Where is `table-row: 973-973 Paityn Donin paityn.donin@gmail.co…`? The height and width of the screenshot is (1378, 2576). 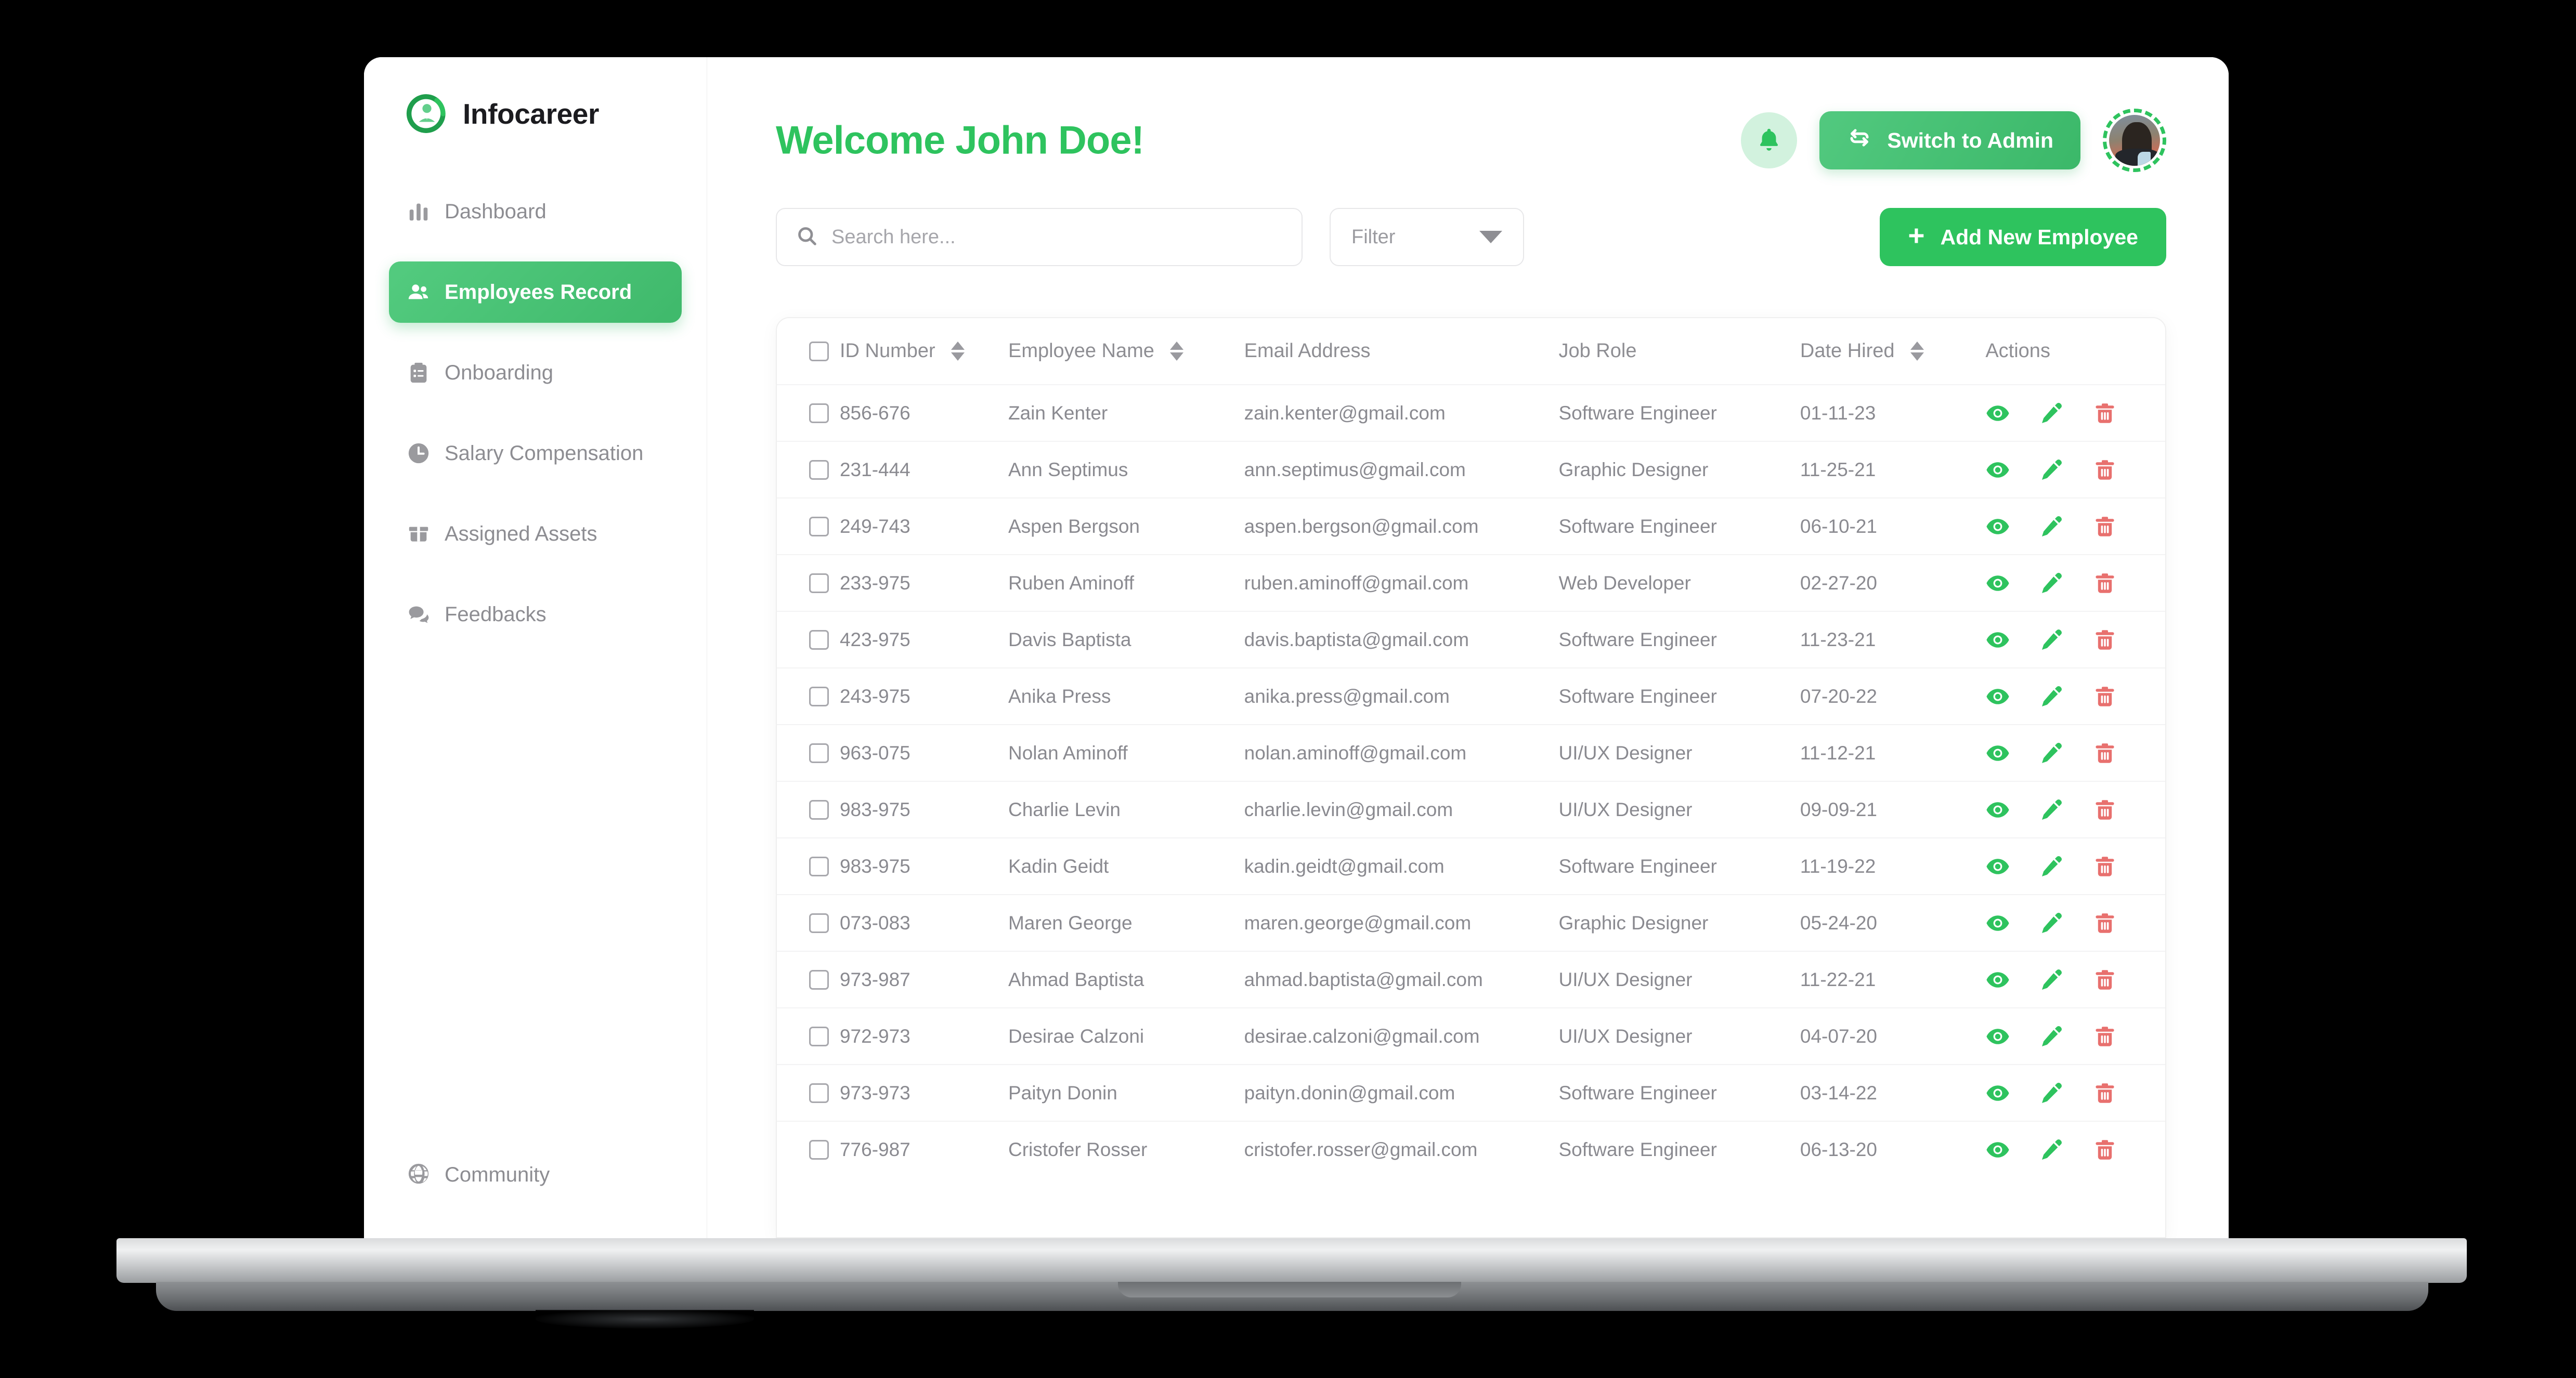
table-row: 973-973 Paityn Donin paityn.donin@gmail.co… is located at coordinates (1471, 1092).